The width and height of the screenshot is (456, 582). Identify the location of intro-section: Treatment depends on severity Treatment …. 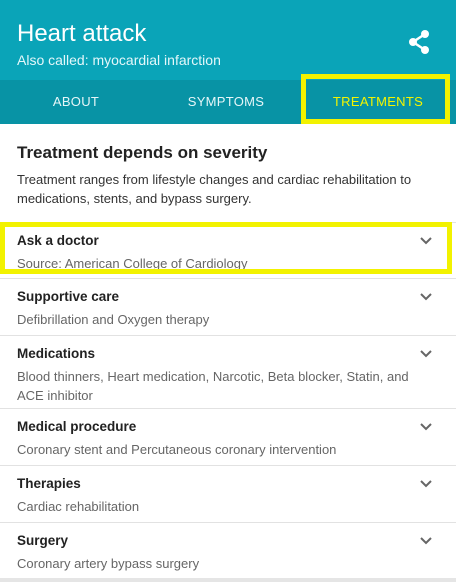
(227, 175).